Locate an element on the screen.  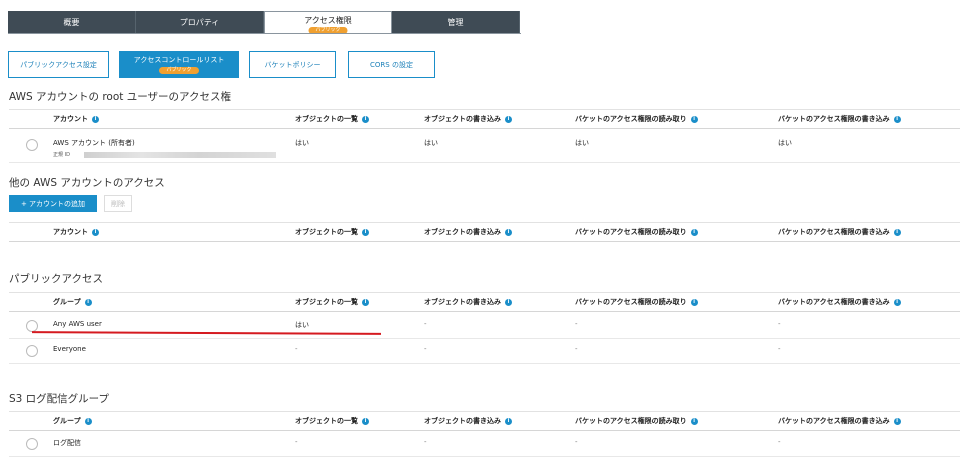
public-access-settings-button: パブリックアクセス設定 is located at coordinates (58, 64).